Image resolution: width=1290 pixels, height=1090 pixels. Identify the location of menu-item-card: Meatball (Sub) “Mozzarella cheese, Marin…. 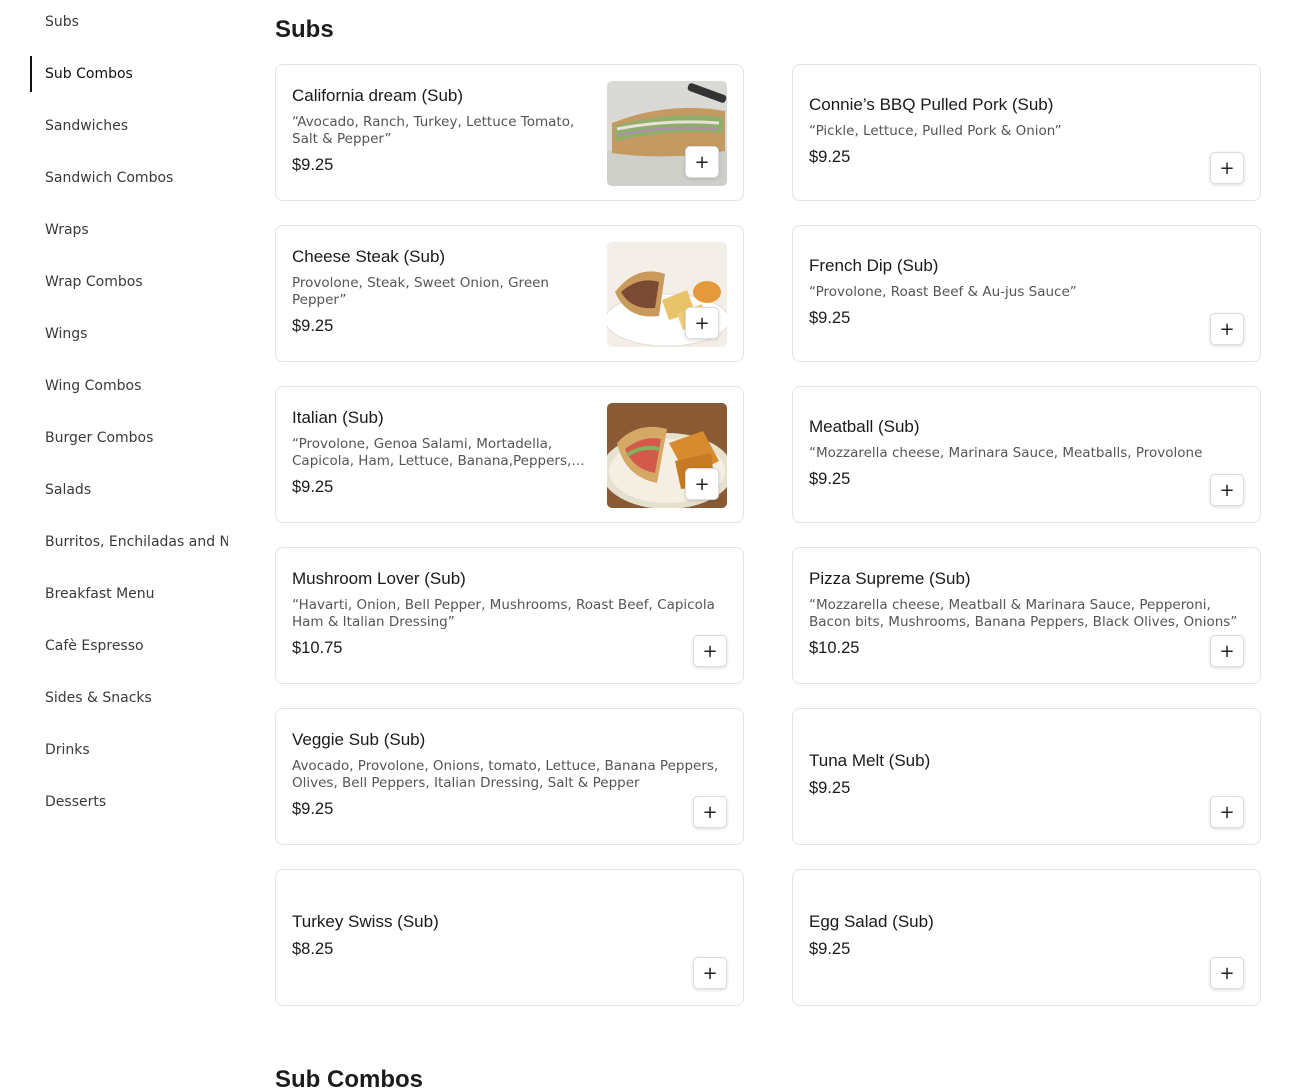
(1026, 454).